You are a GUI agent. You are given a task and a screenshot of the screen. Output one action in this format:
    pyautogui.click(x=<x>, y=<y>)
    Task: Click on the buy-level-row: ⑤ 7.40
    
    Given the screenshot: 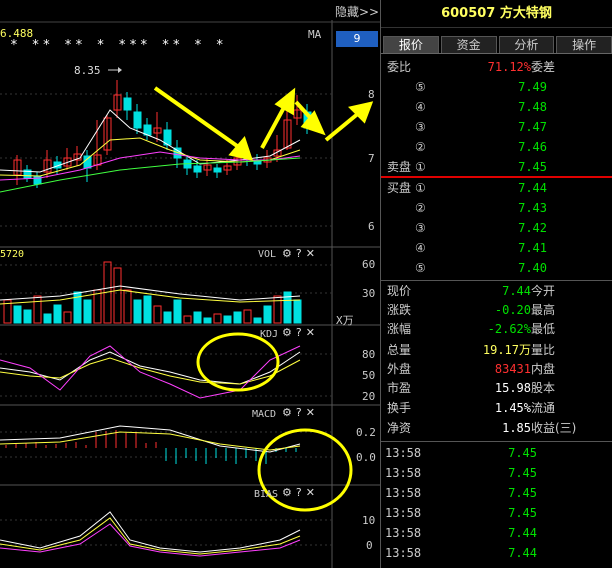 What is the action you would take?
    pyautogui.click(x=496, y=268)
    